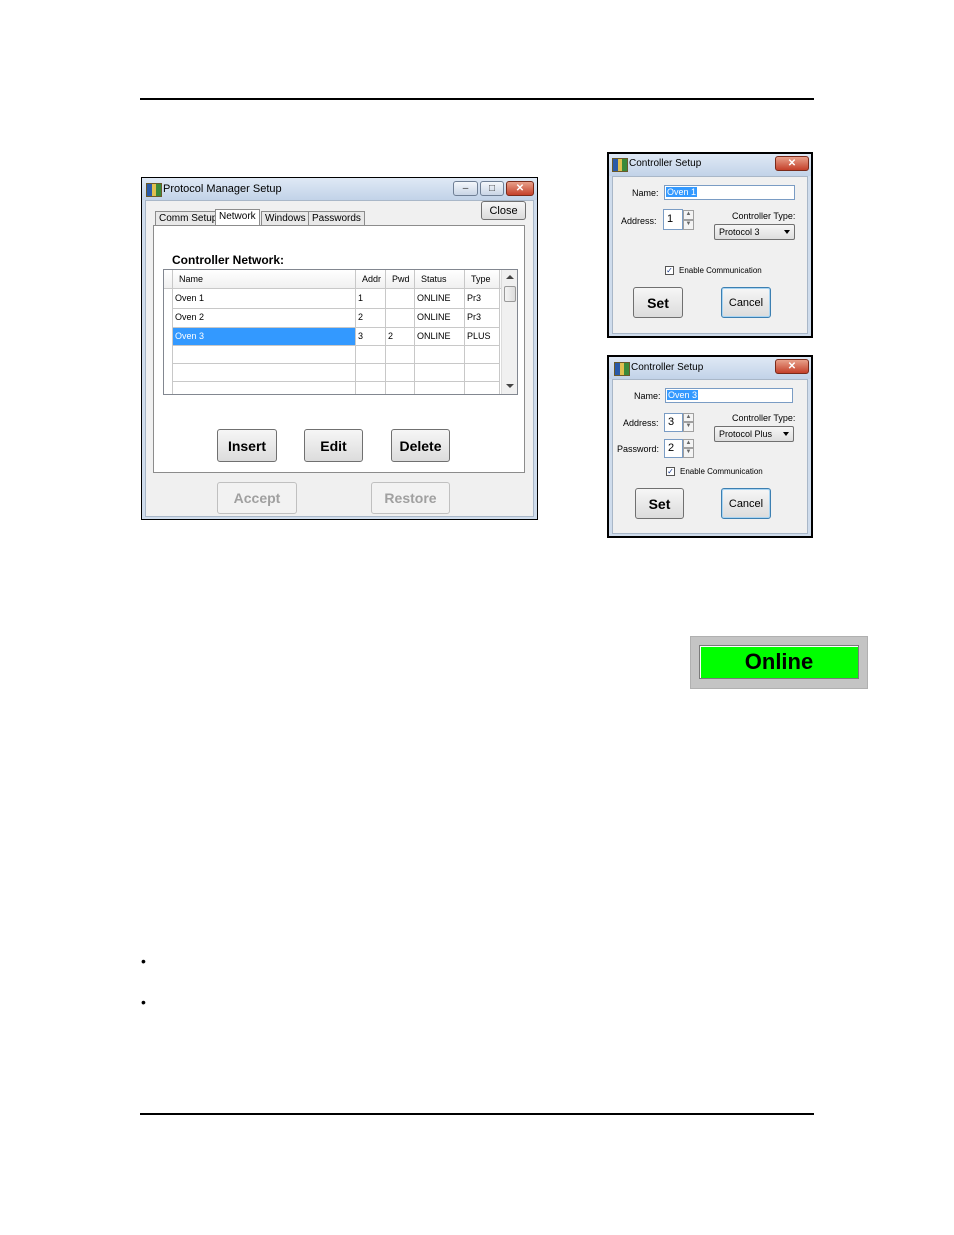  I want to click on col-header-addr: Addr, so click(370, 279).